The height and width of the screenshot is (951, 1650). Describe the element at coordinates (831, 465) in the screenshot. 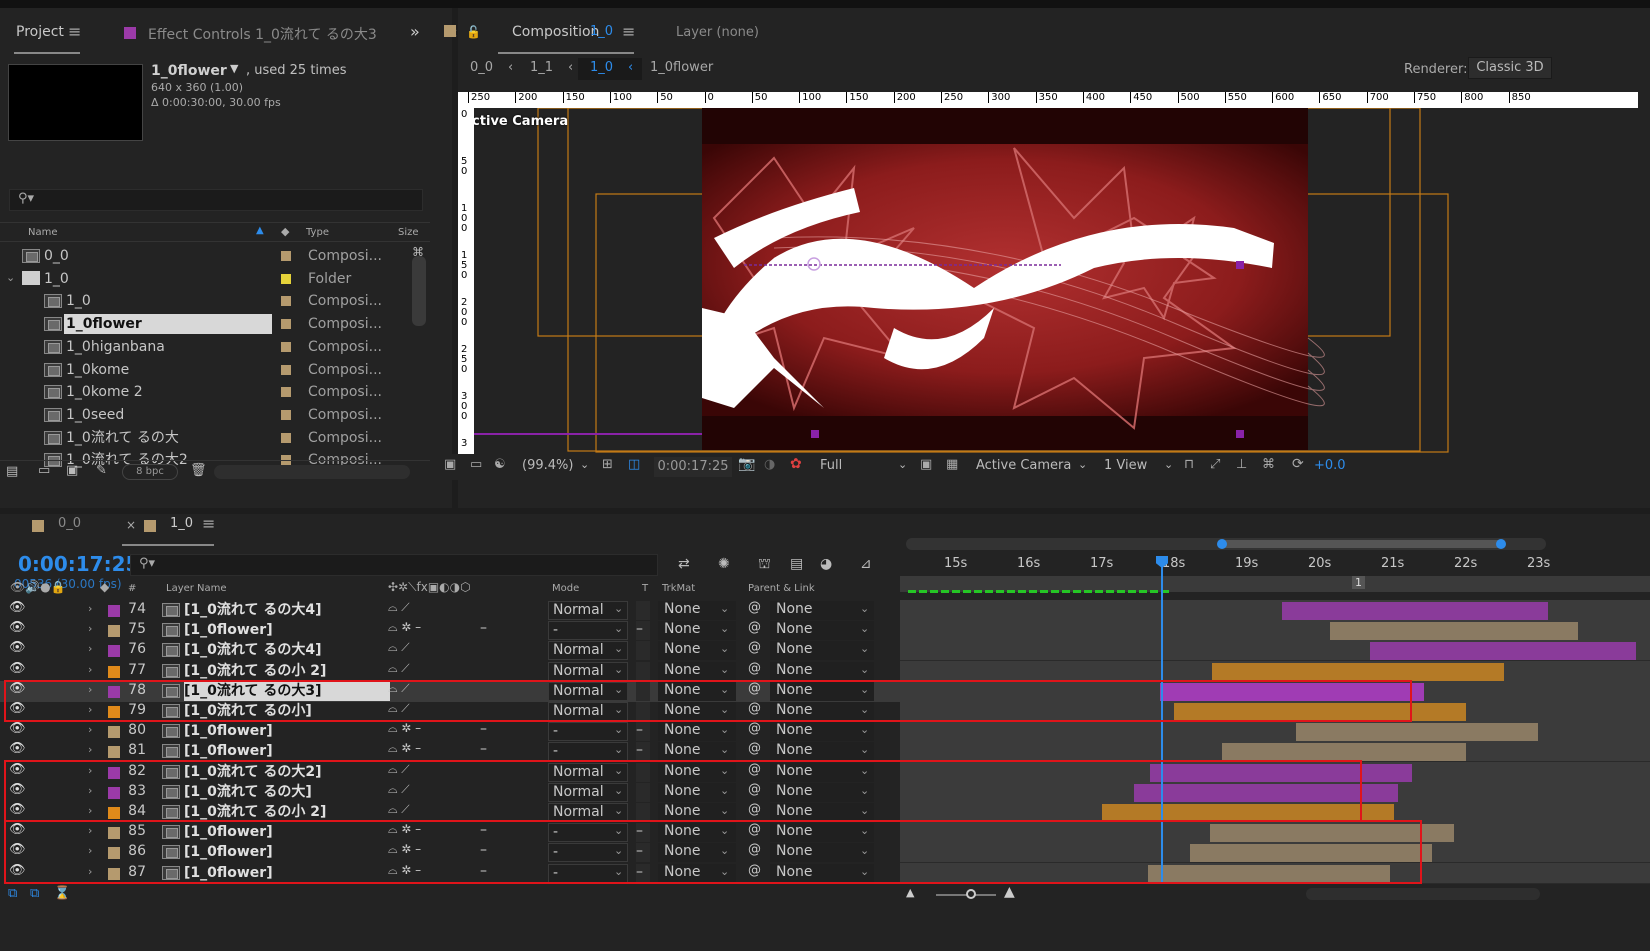

I see `resolution-dropdown: Full` at that location.